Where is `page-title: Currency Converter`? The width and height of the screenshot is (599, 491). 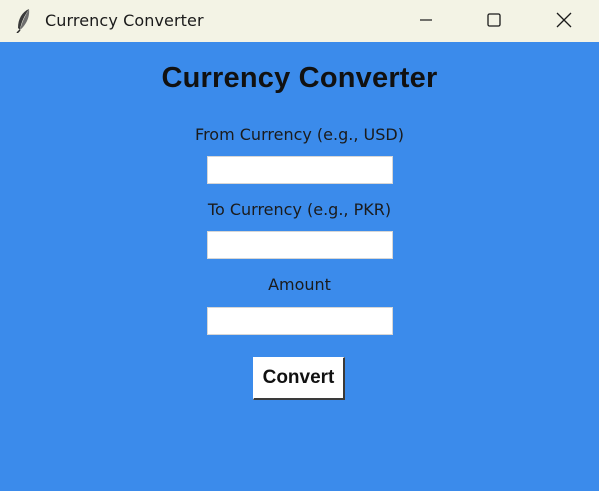
page-title: Currency Converter is located at coordinates (299, 78).